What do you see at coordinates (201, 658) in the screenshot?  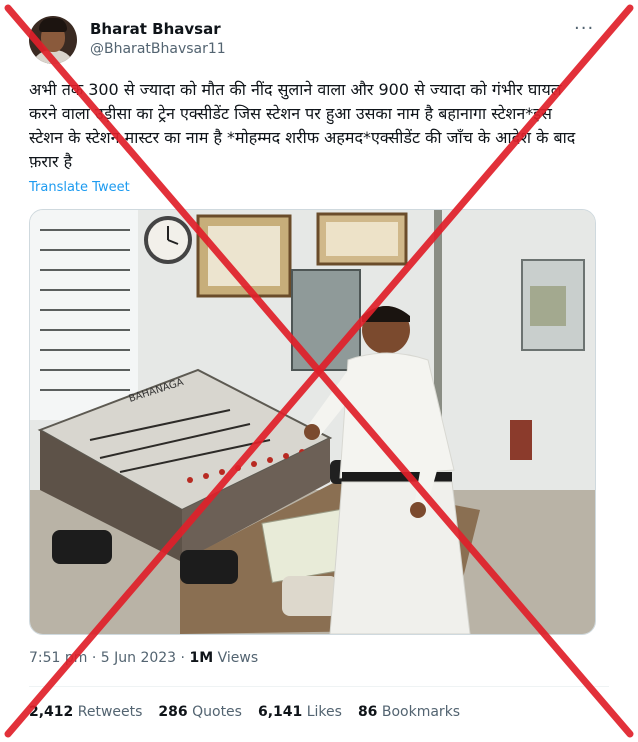 I see `views-count: 1M` at bounding box center [201, 658].